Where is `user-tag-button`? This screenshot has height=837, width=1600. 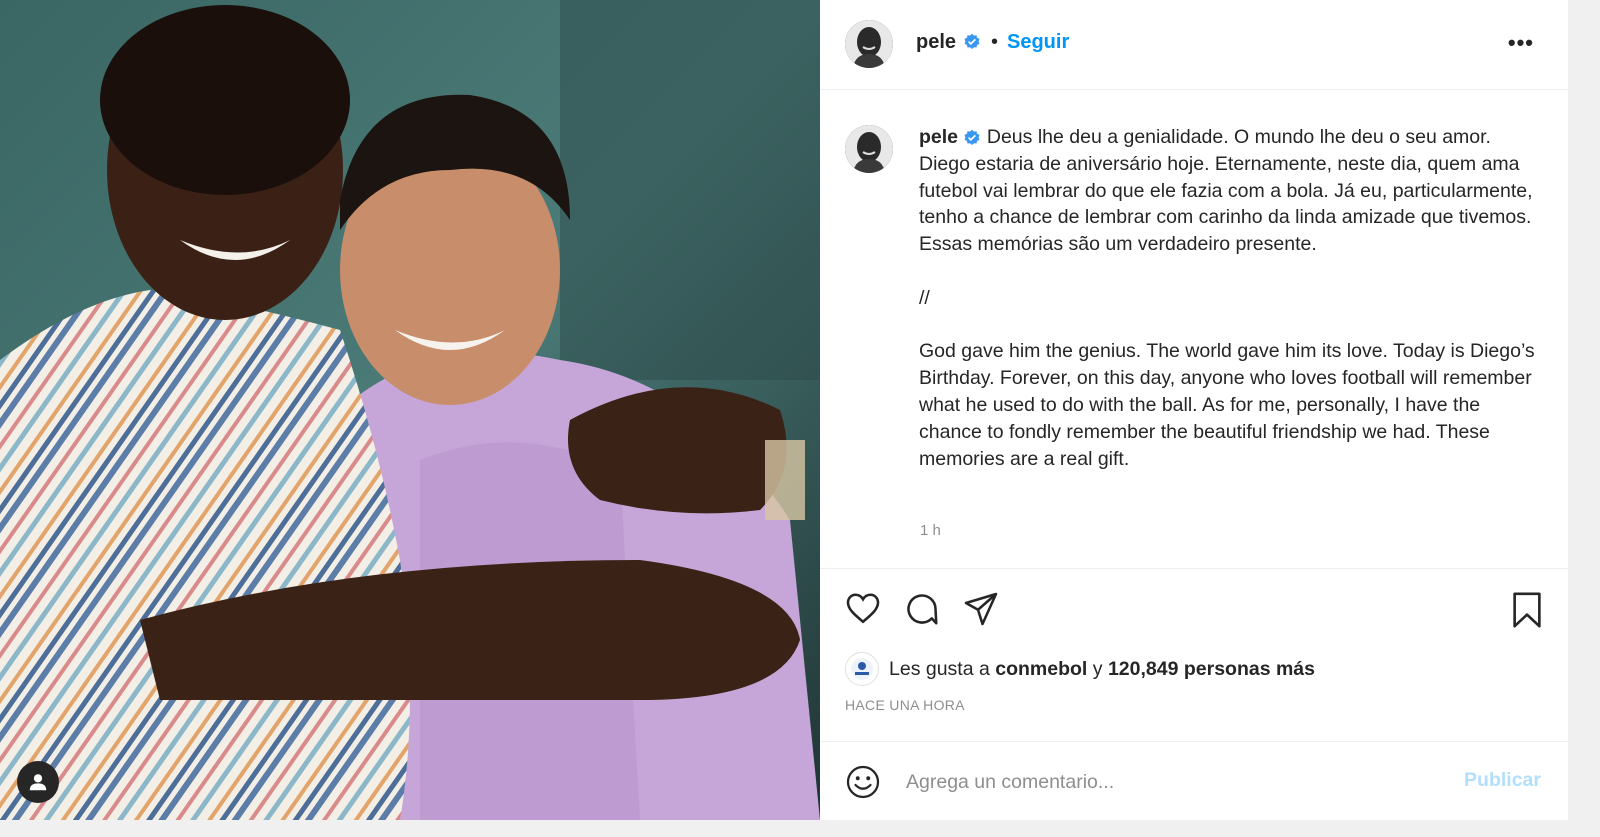
user-tag-button is located at coordinates (38, 782).